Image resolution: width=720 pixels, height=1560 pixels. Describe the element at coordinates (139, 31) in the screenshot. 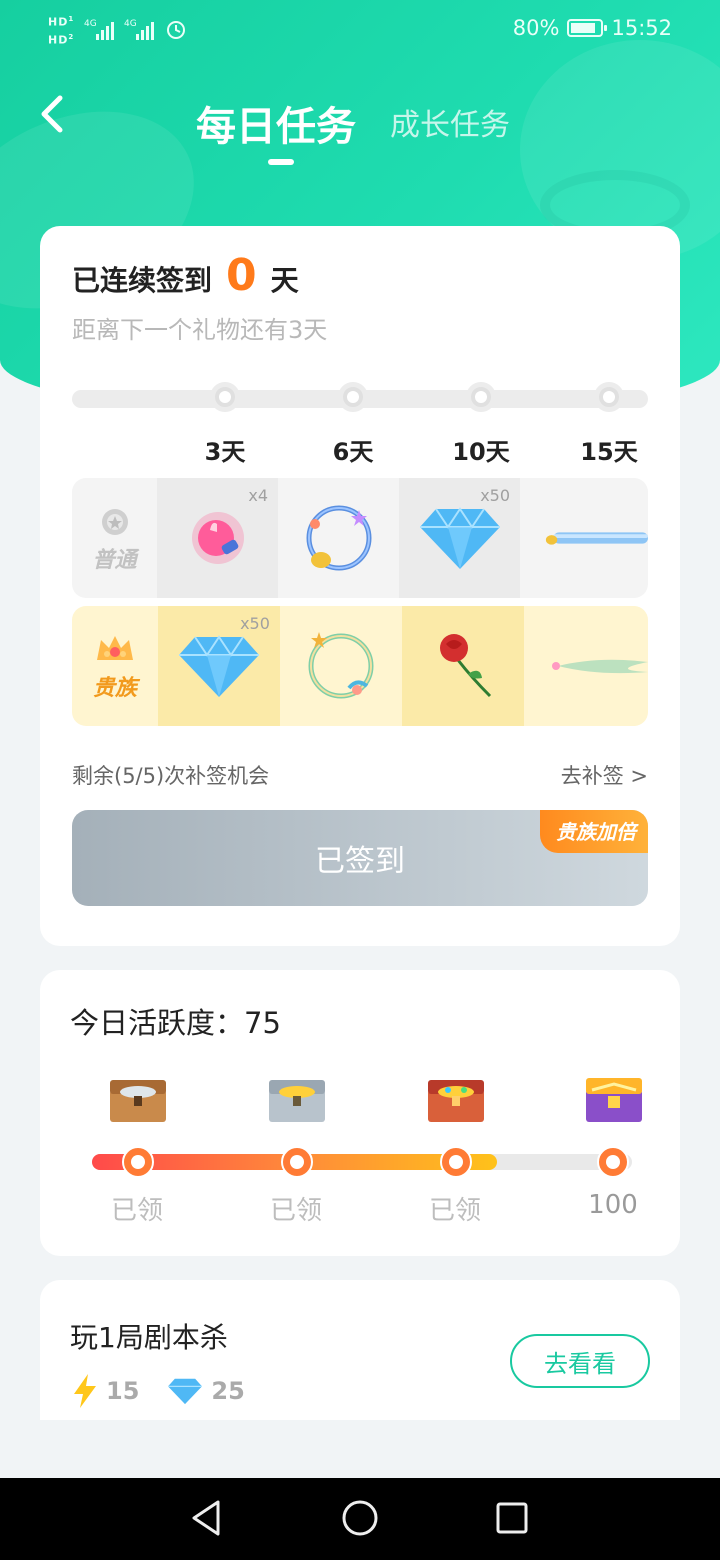

I see `signal-icon: 4G 4G` at that location.